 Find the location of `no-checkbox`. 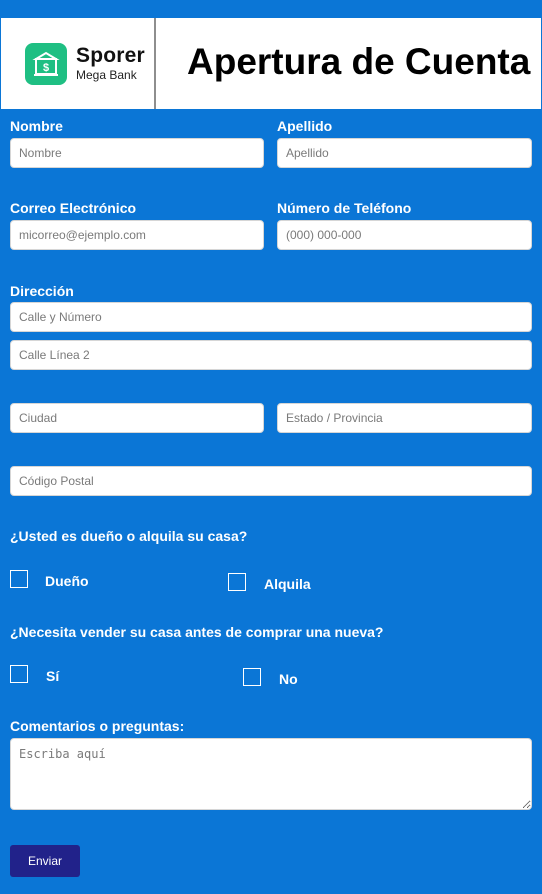

no-checkbox is located at coordinates (252, 677).